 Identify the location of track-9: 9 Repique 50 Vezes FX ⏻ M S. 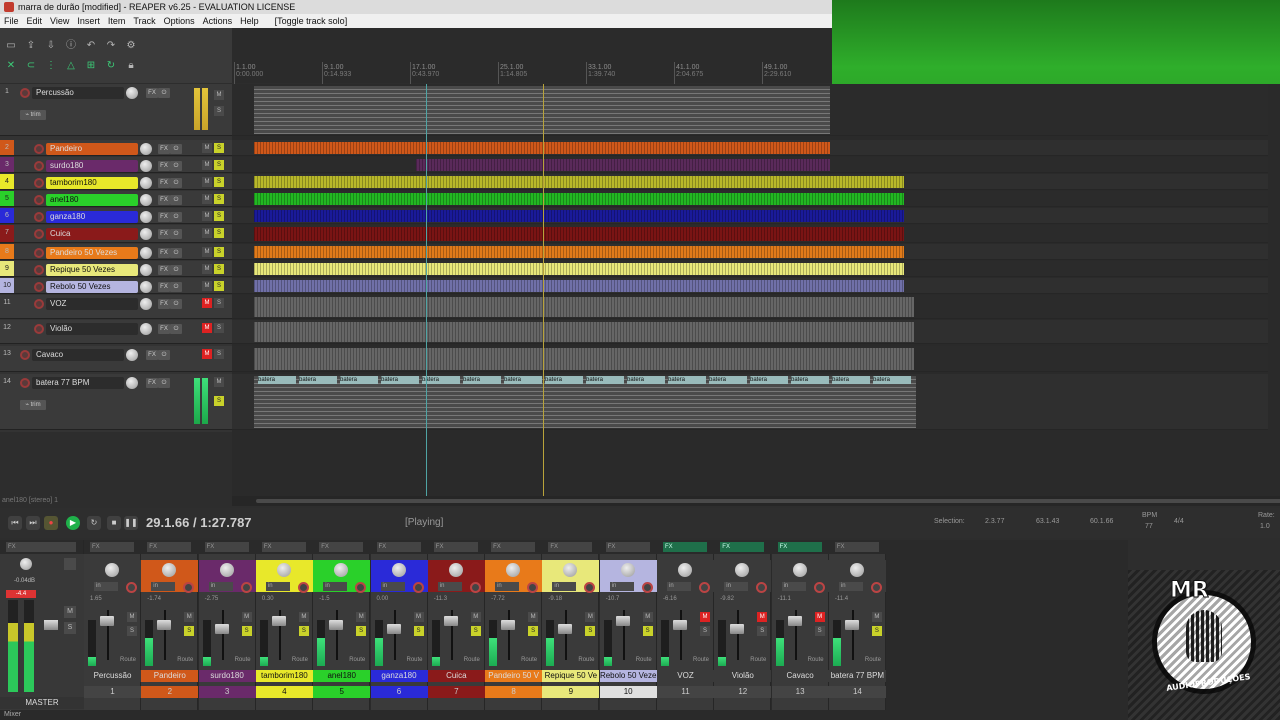
(116, 269).